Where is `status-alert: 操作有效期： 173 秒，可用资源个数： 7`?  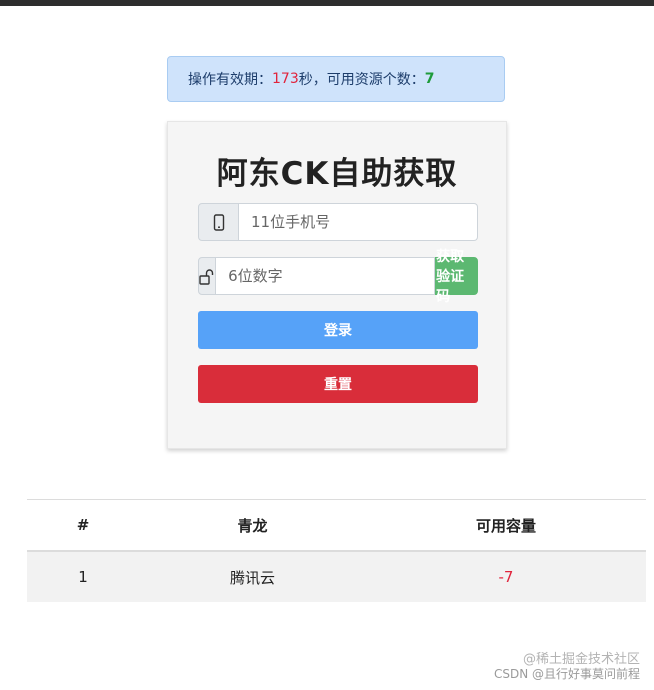
status-alert: 操作有效期： 173 秒，可用资源个数： 7 is located at coordinates (336, 79).